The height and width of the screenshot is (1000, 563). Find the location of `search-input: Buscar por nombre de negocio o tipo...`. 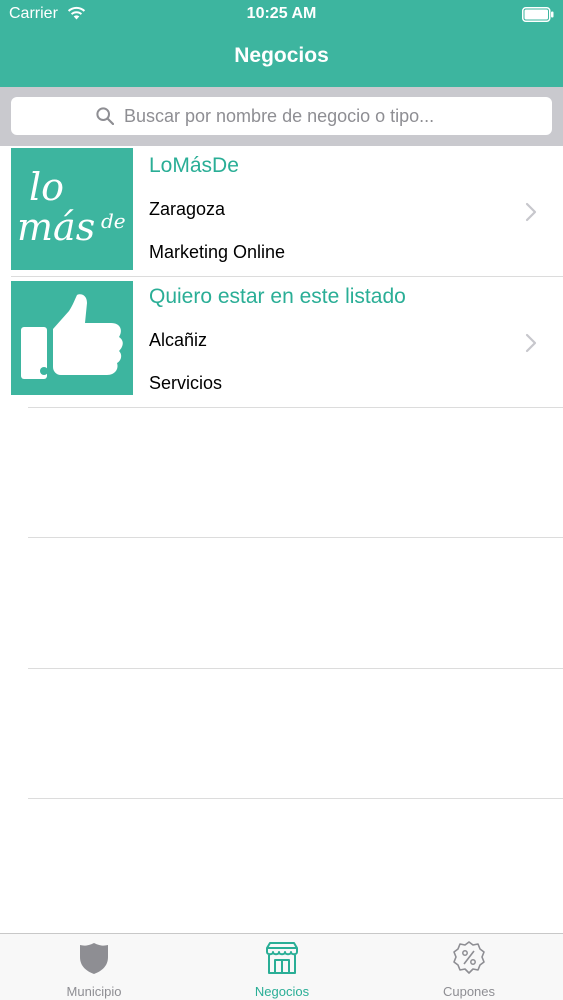

search-input: Buscar por nombre de negocio o tipo... is located at coordinates (281, 116).